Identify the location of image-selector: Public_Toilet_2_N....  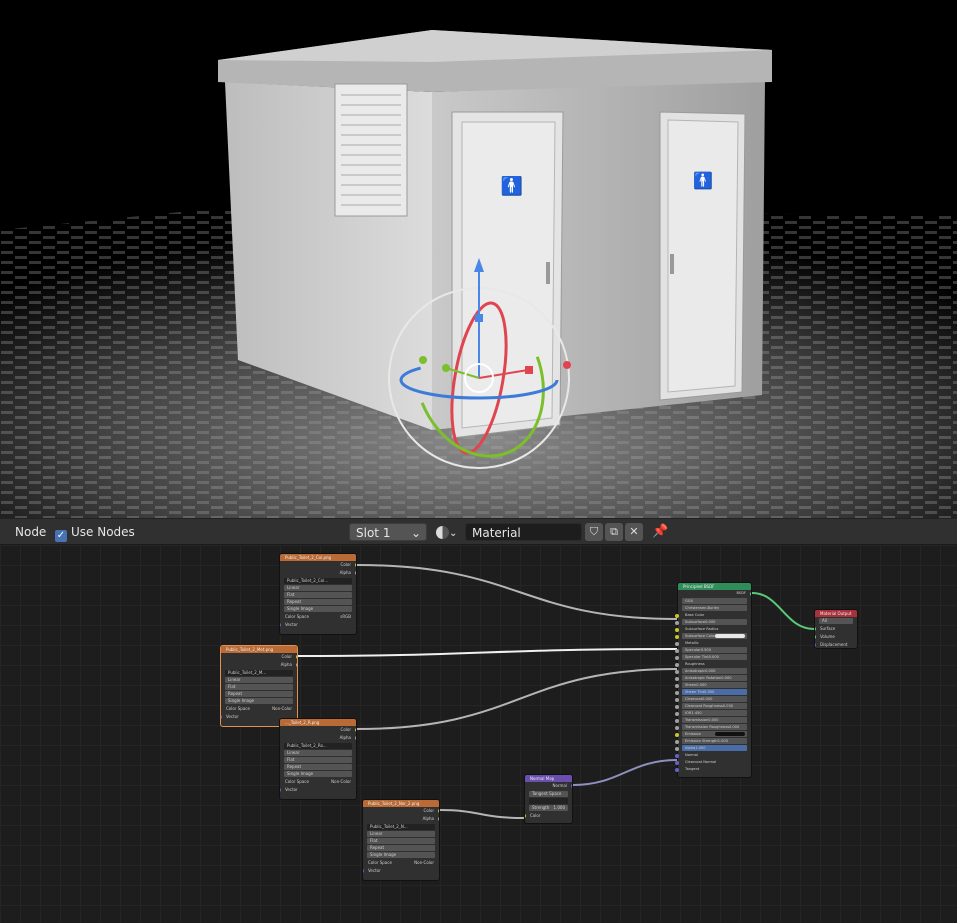
(401, 827).